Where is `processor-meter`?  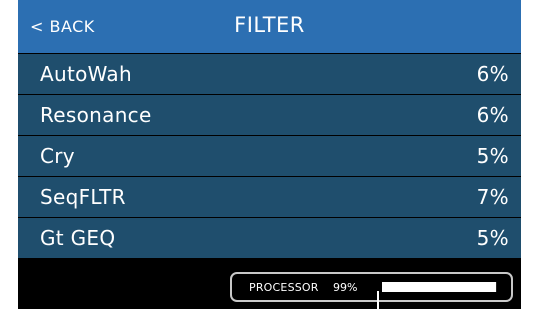
processor-meter is located at coordinates (439, 287).